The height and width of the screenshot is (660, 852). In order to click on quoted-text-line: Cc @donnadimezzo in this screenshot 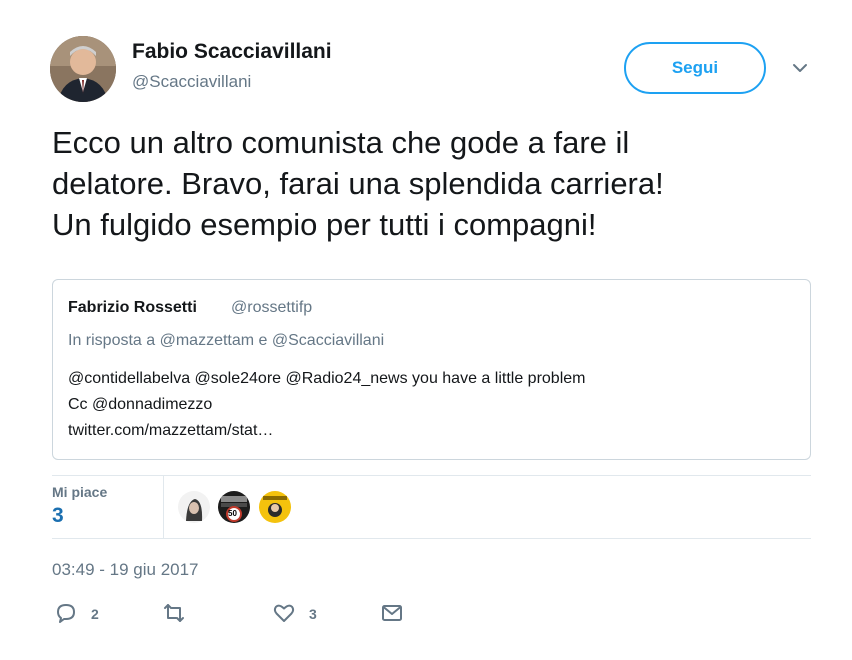, I will do `click(140, 404)`.